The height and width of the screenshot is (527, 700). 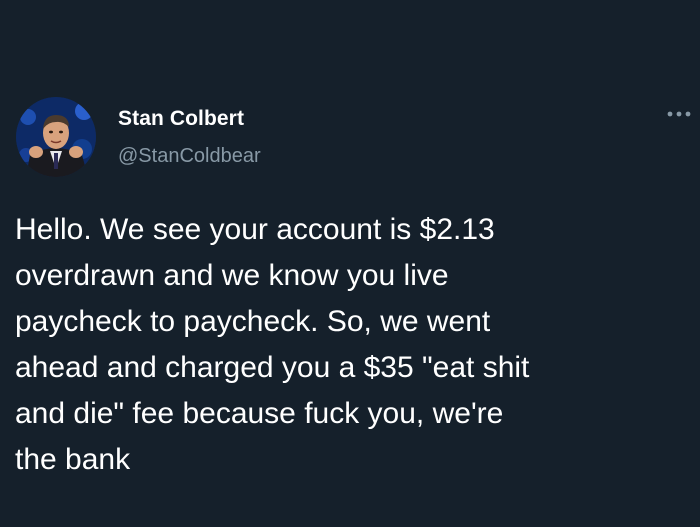 I want to click on tweet-text-line: Hello. We see your account is $2.13, so click(x=255, y=229).